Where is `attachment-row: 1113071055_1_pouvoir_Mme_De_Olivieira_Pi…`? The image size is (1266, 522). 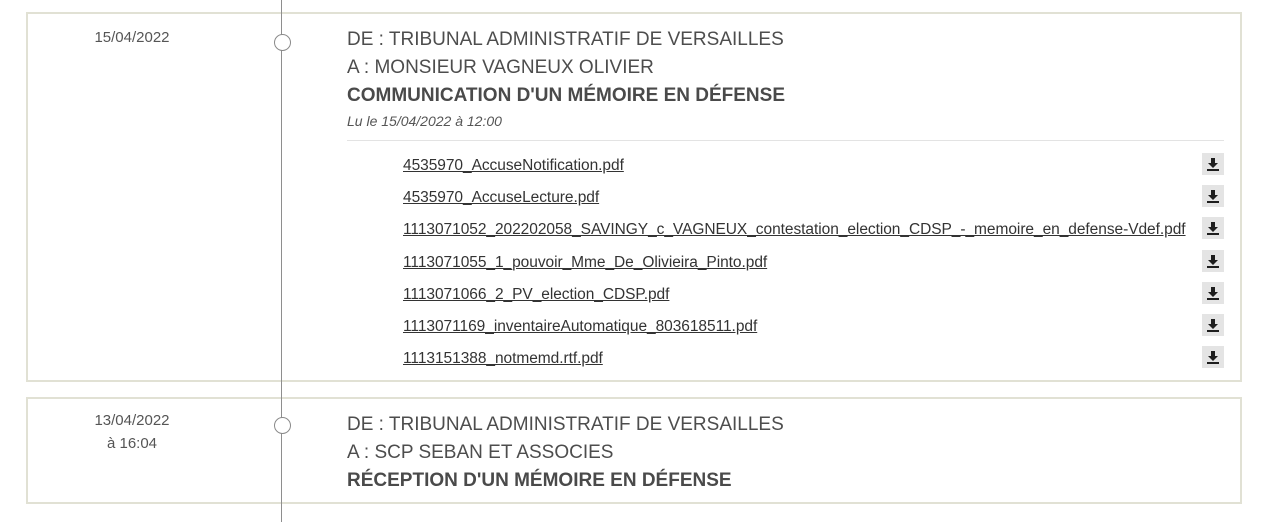 attachment-row: 1113071055_1_pouvoir_Mme_De_Olivieira_Pi… is located at coordinates (785, 263).